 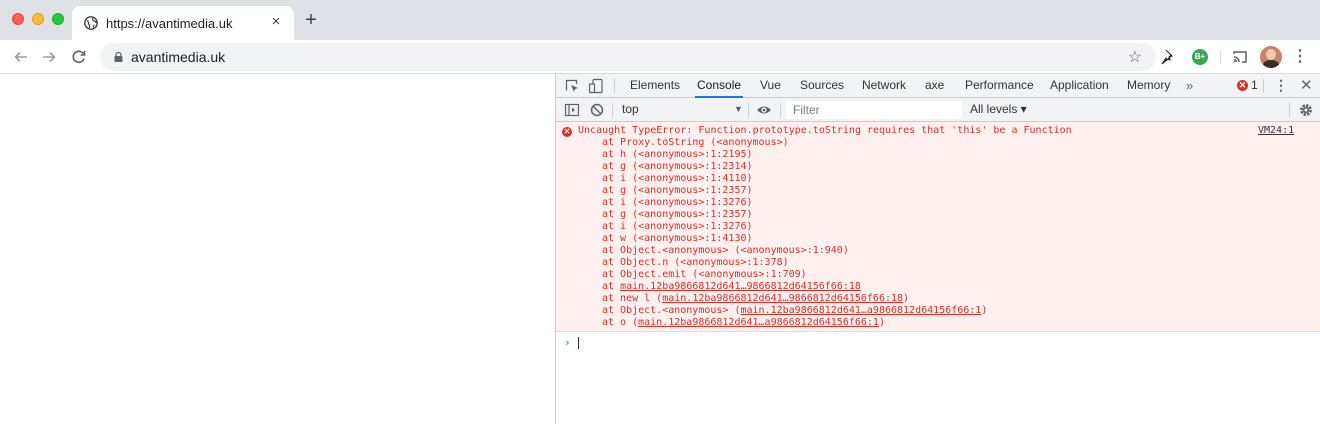 What do you see at coordinates (770, 85) in the screenshot?
I see `tab-vue: Vue` at bounding box center [770, 85].